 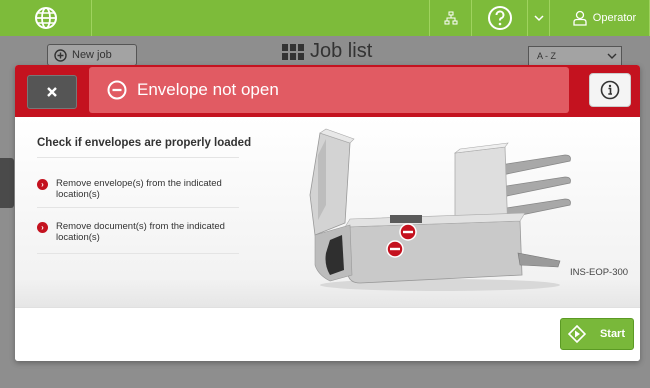 I want to click on image-code: INS-EOP-300, so click(x=599, y=272).